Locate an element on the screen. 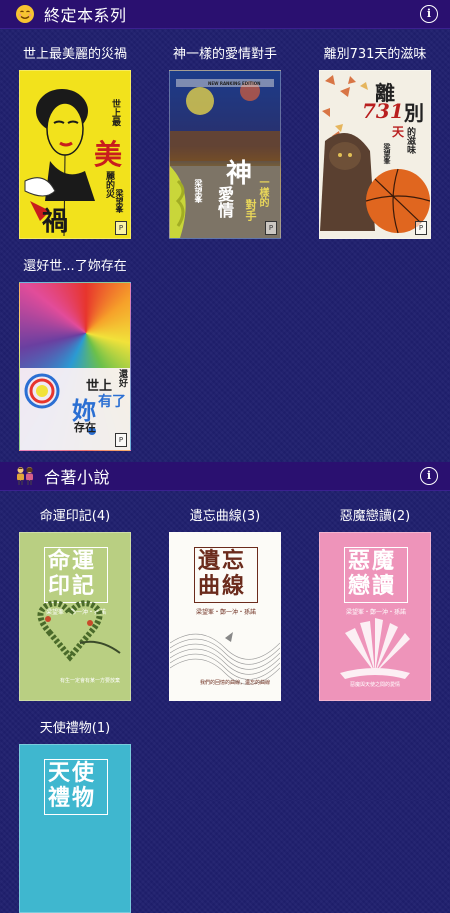 Image resolution: width=450 pixels, height=913 pixels. cover-title-word: 存在 is located at coordinates (85, 427).